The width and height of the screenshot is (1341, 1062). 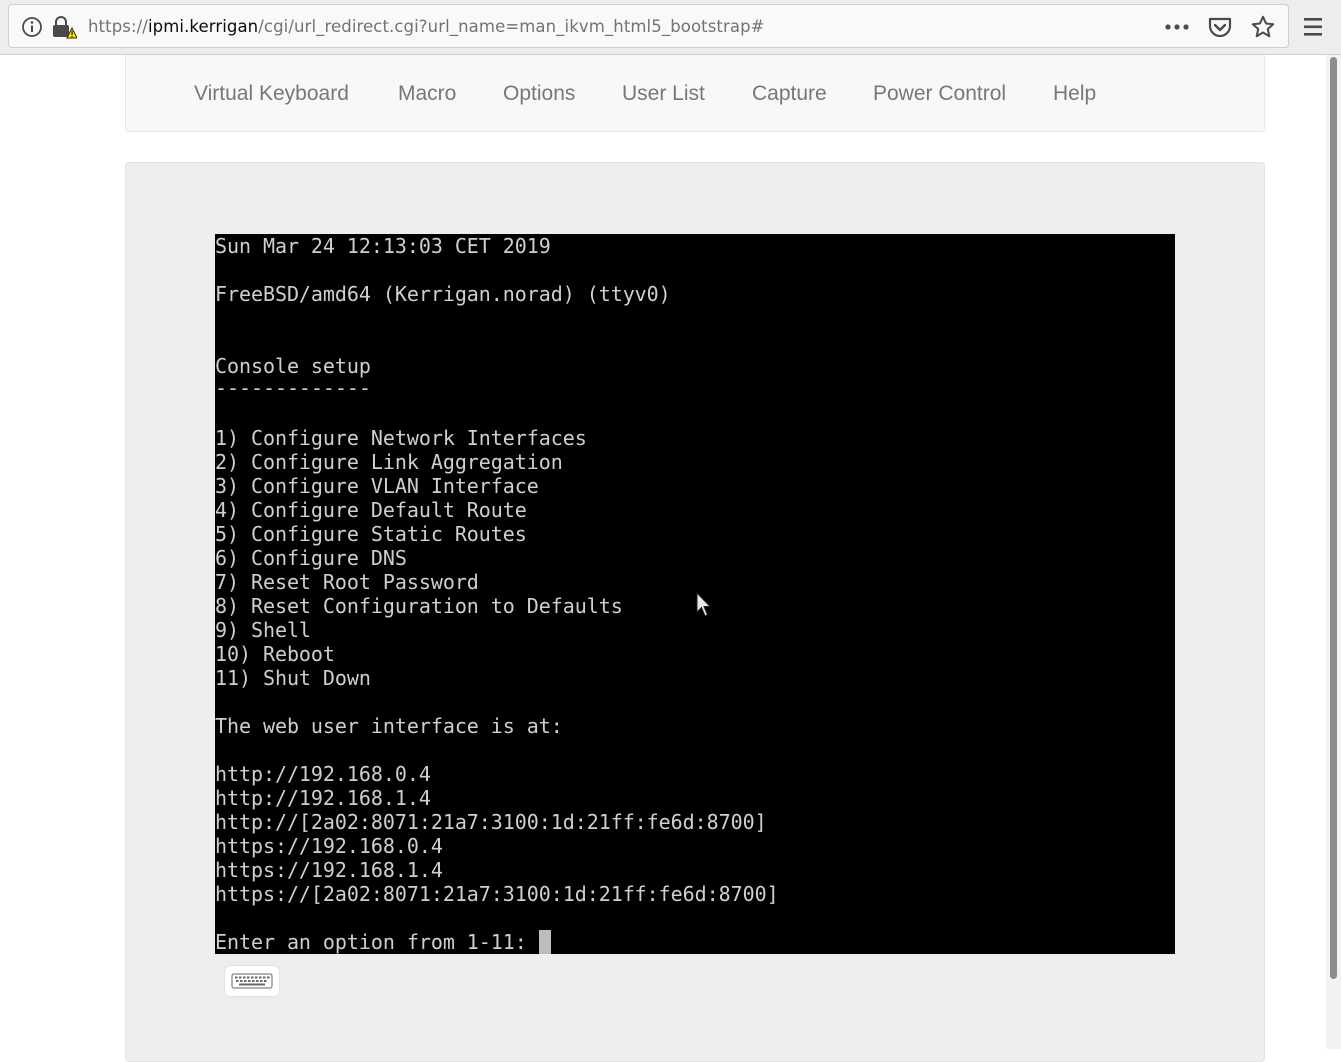 I want to click on console-line: 1) Configure Network Interfaces, so click(x=401, y=438).